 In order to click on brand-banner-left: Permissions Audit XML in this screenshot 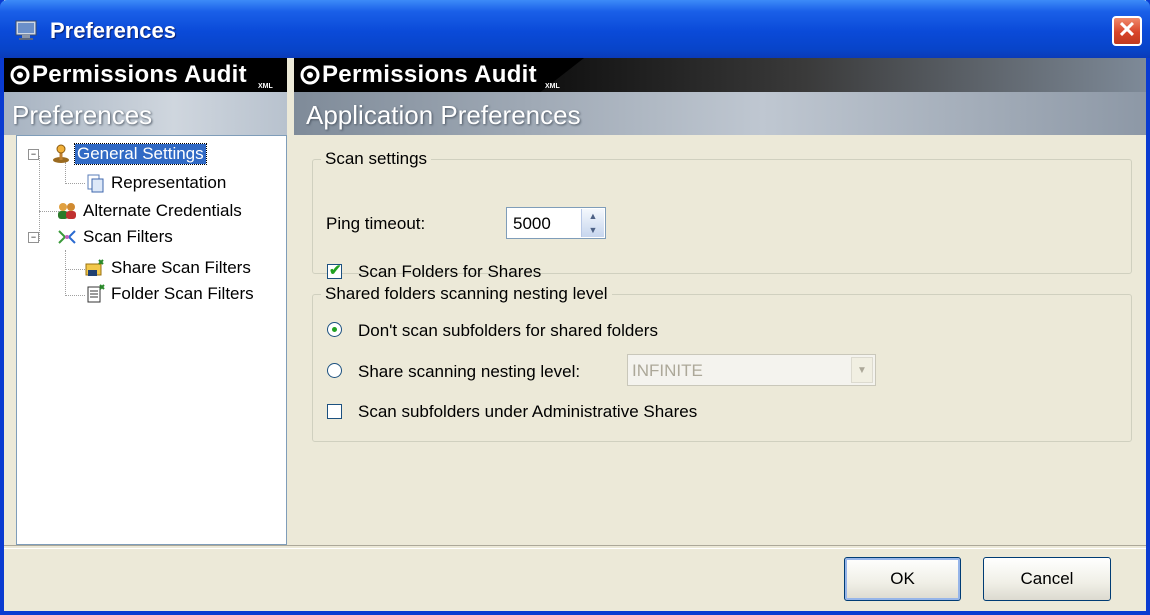, I will do `click(145, 75)`.